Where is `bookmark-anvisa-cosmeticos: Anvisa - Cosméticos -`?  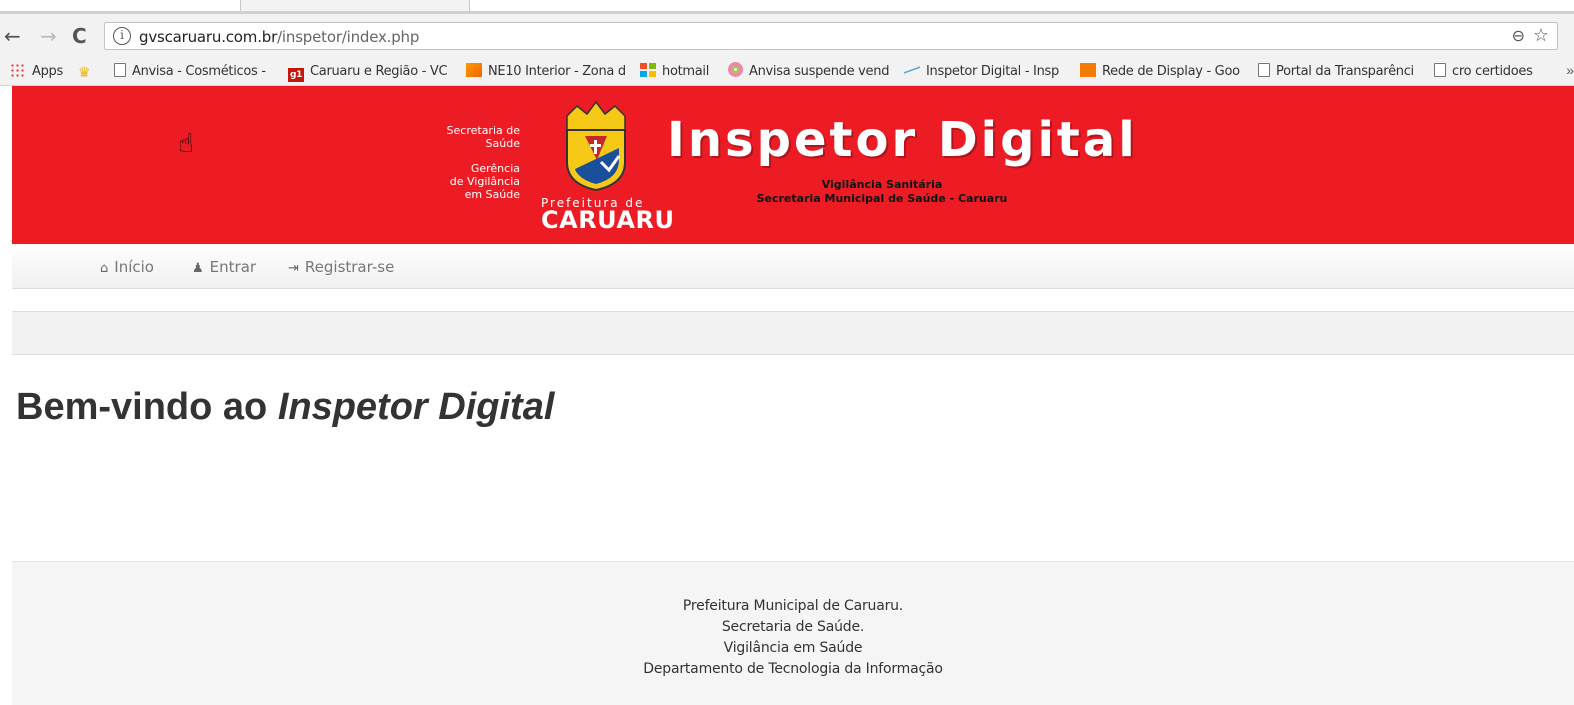 bookmark-anvisa-cosmeticos: Anvisa - Cosméticos - is located at coordinates (190, 72).